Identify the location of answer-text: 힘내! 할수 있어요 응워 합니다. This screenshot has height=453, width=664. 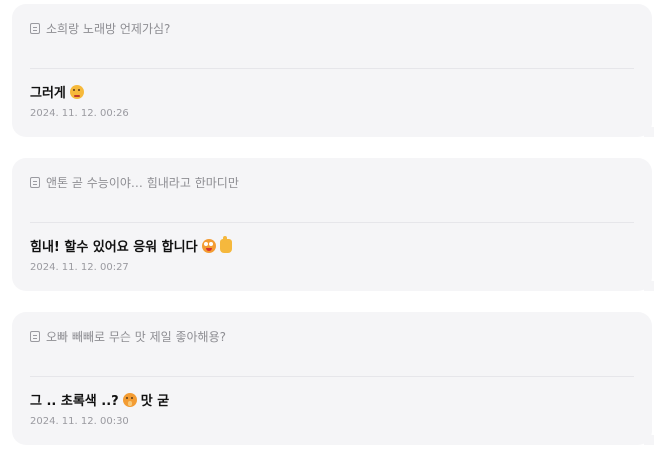
(114, 247).